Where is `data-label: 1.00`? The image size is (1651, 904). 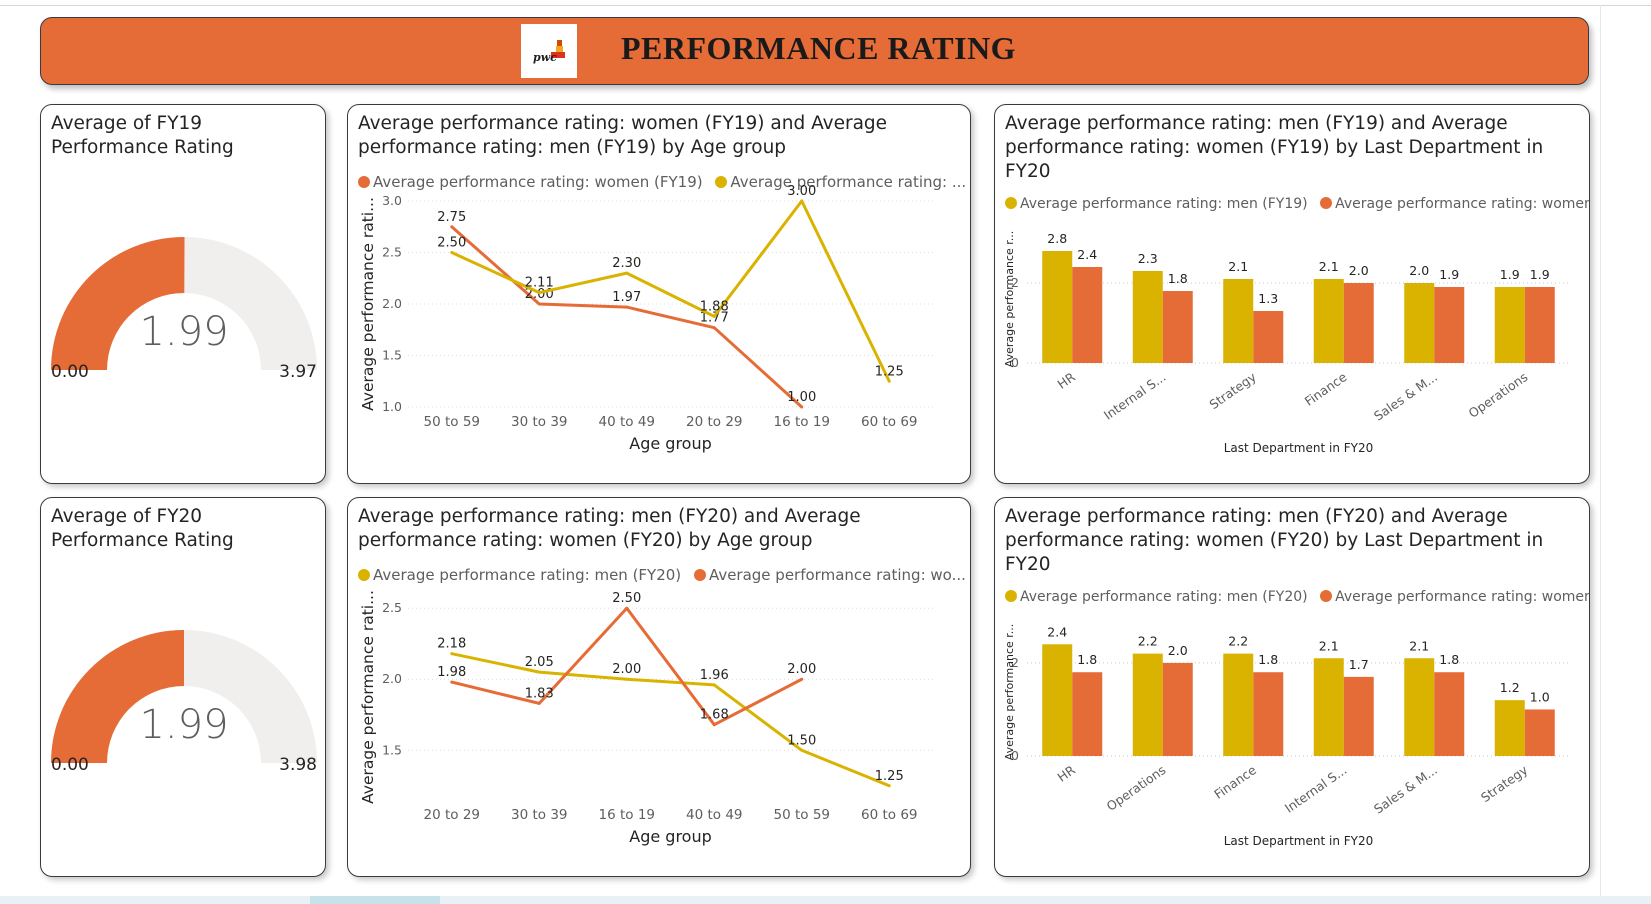 data-label: 1.00 is located at coordinates (801, 397).